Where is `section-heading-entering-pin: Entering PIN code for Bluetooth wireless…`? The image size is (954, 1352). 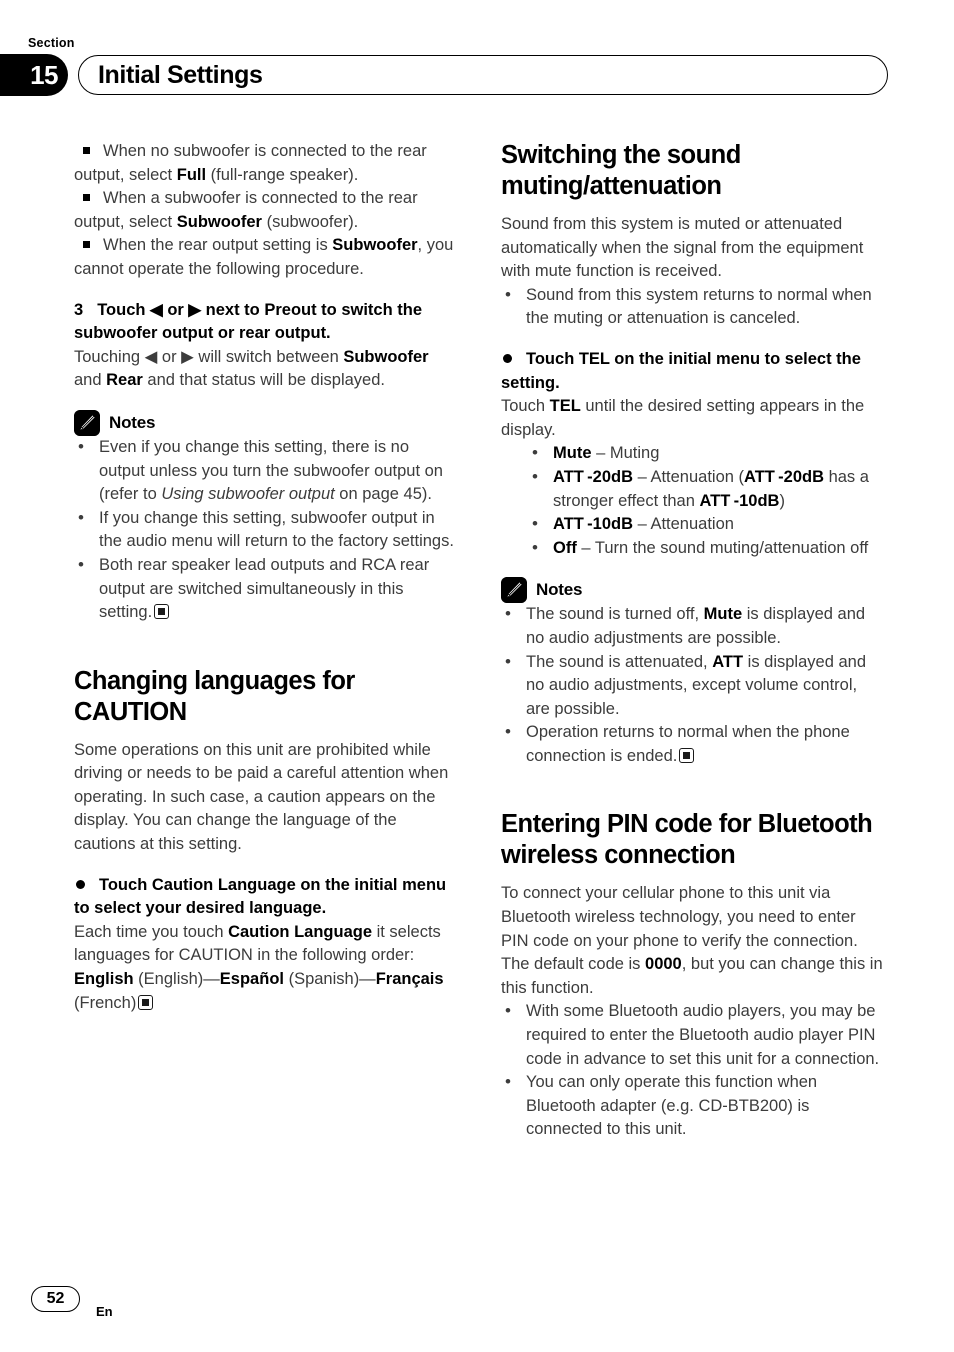
section-heading-entering-pin: Entering PIN code for Bluetooth wireless… is located at coordinates (687, 840).